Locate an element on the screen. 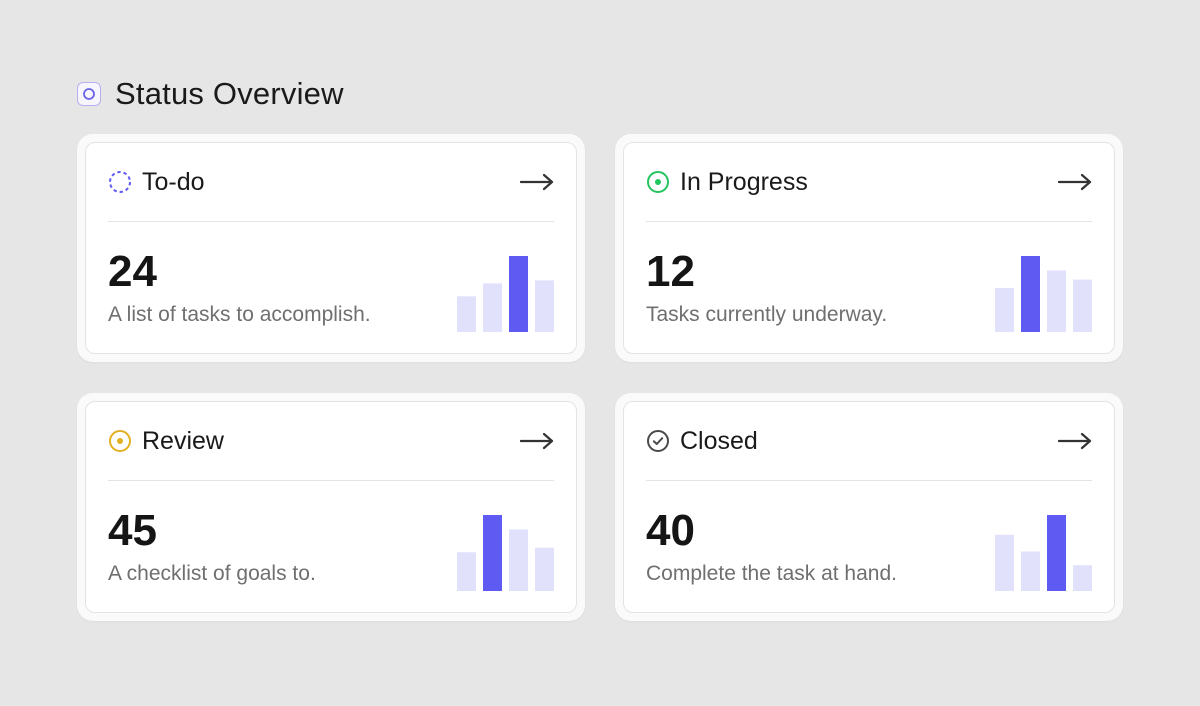 The width and height of the screenshot is (1200, 706). circle-badge-icon is located at coordinates (89, 94).